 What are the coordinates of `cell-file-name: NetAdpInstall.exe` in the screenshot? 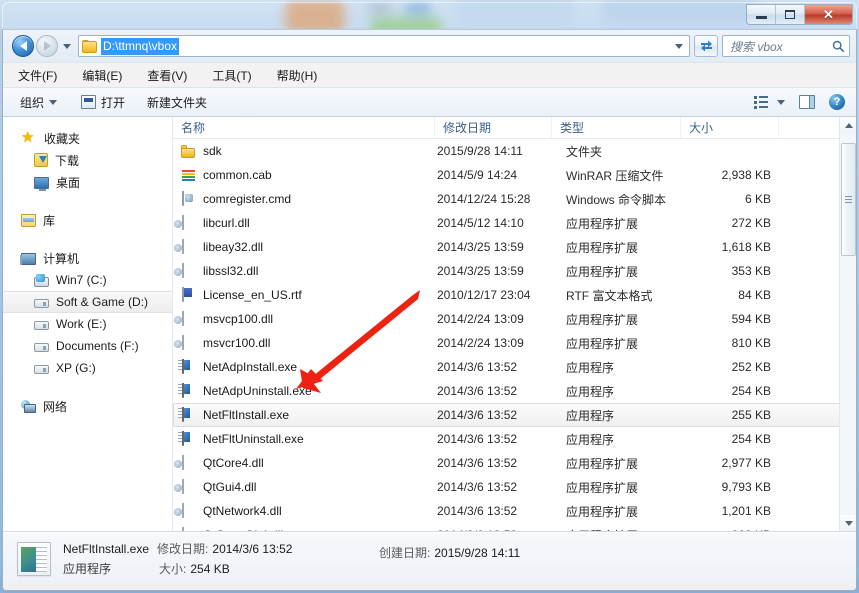 It's located at (305, 367).